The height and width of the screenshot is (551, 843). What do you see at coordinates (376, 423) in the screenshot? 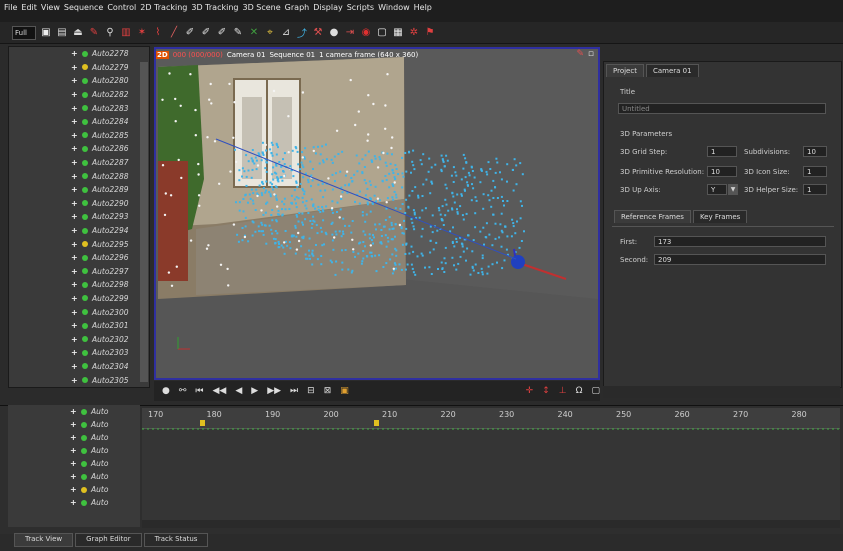
I see `keyframe-marker` at bounding box center [376, 423].